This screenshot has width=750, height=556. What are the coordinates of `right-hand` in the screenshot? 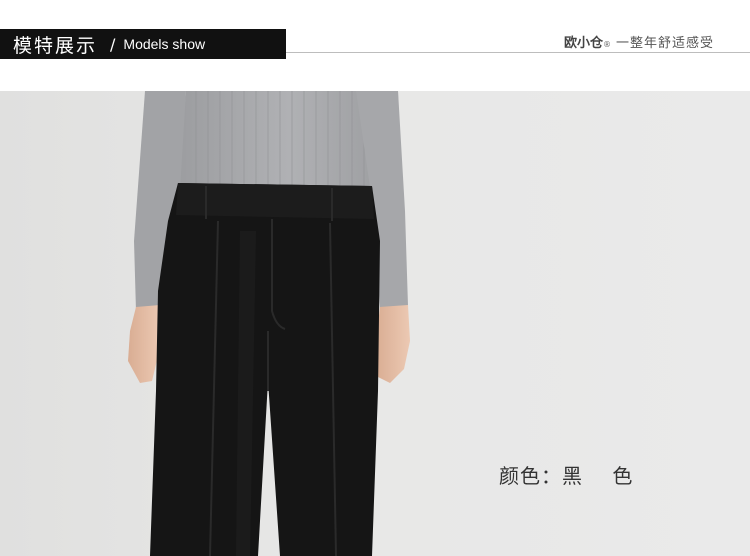 It's located at (393, 344).